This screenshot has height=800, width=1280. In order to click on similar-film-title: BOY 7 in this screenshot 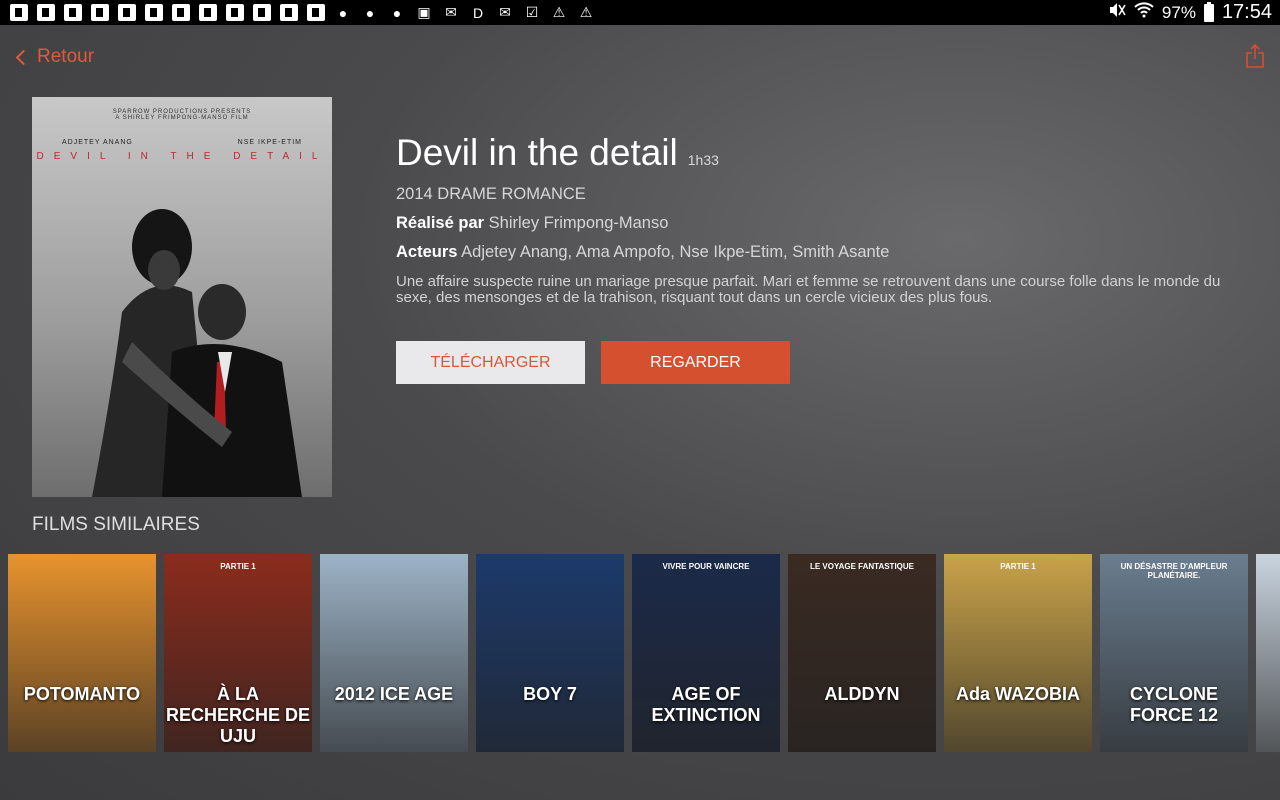, I will do `click(550, 694)`.